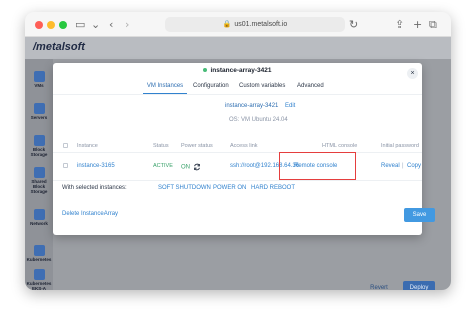  I want to click on row-checkbox, so click(65, 165).